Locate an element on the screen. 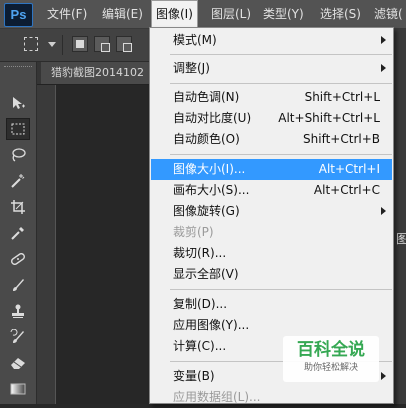 The image size is (406, 408). menu-type: 类型(Y) is located at coordinates (283, 14).